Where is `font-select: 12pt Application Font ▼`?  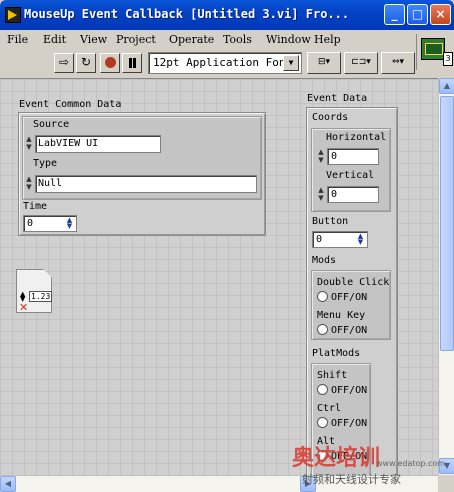 font-select: 12pt Application Font ▼ is located at coordinates (225, 63).